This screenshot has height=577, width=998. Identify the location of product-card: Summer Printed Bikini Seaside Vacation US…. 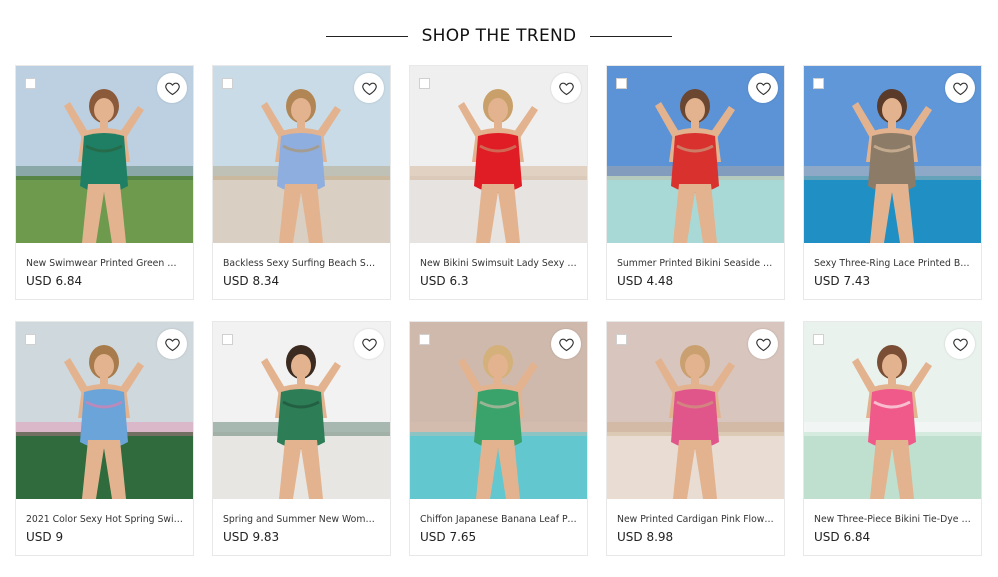
(695, 182).